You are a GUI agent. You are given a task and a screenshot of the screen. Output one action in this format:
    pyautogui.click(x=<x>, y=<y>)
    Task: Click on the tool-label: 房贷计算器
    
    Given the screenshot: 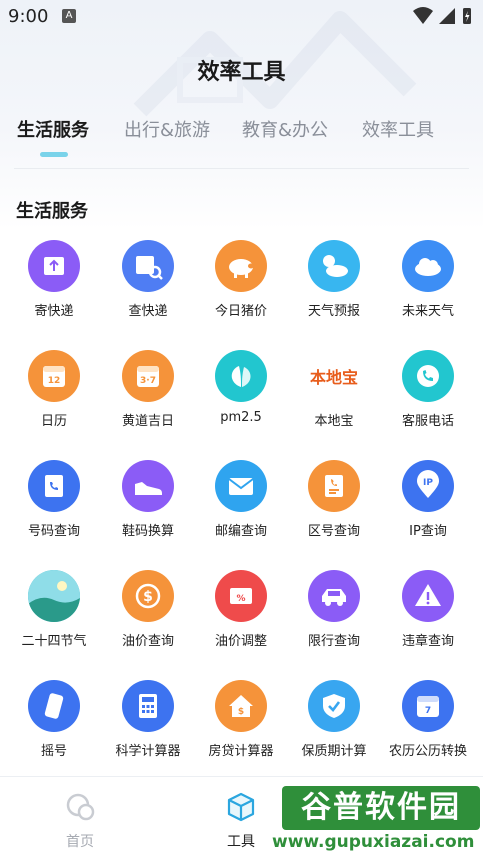 What is the action you would take?
    pyautogui.click(x=241, y=751)
    